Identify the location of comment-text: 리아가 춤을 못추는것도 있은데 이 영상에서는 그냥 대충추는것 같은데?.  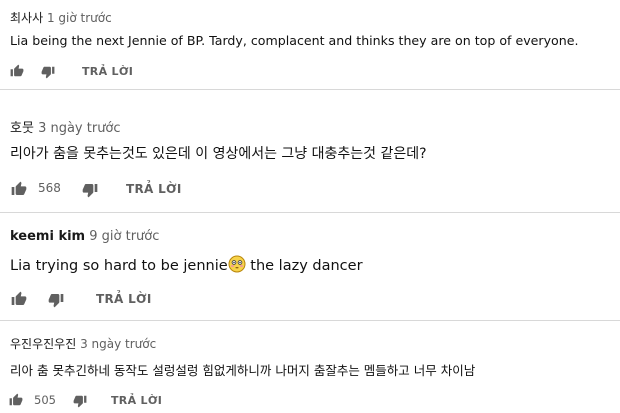
(218, 154).